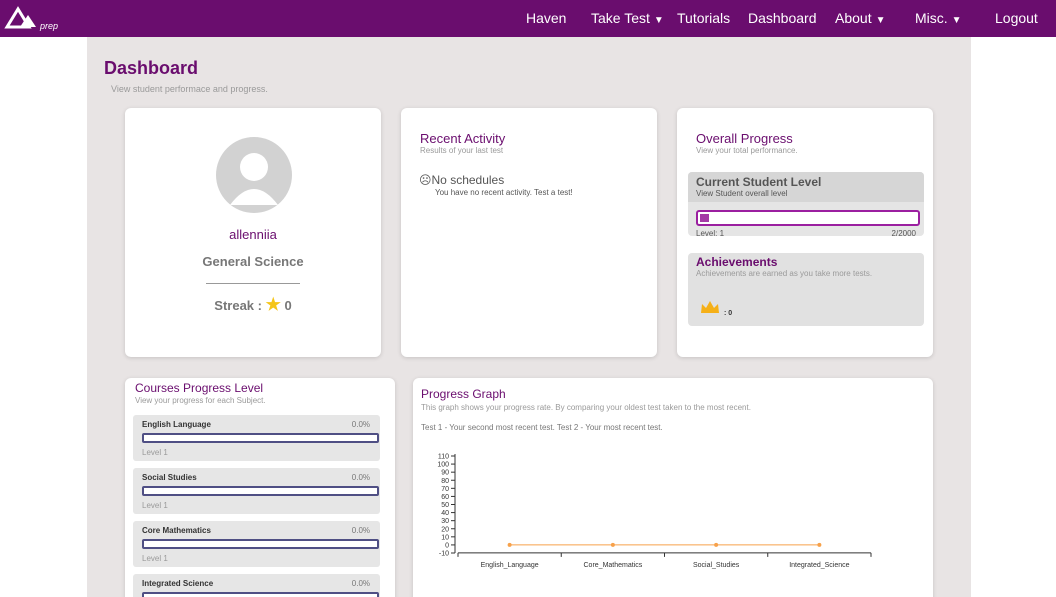 The height and width of the screenshot is (597, 1056). Describe the element at coordinates (462, 180) in the screenshot. I see `no-schedules: ☹No schedules` at that location.